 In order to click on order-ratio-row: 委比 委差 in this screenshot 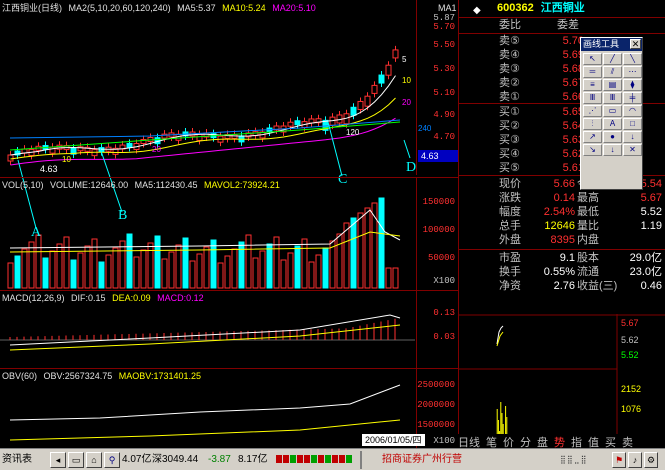, I will do `click(562, 25)`.